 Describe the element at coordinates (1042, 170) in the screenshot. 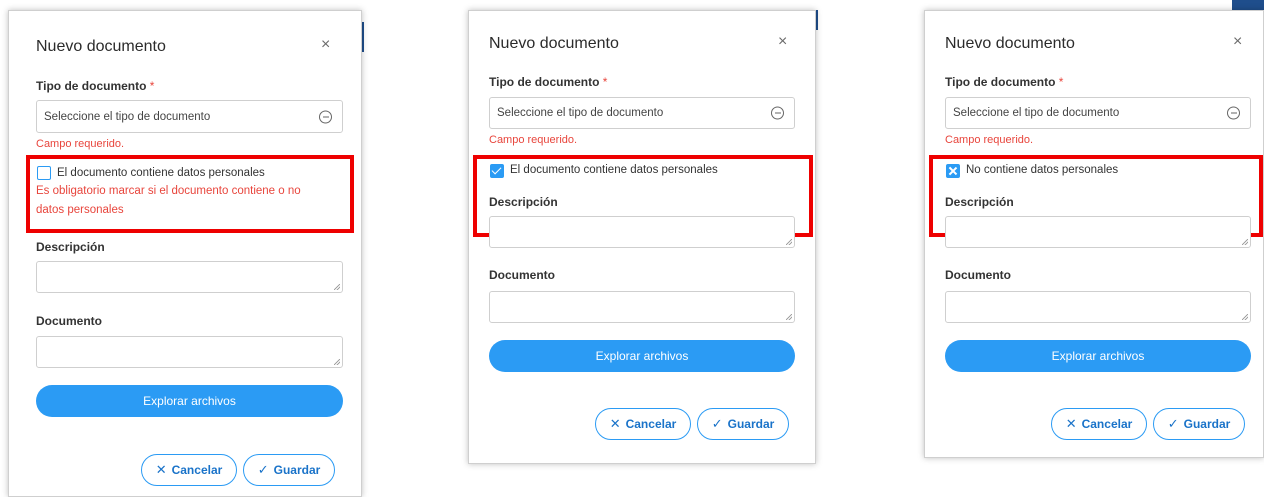

I see `personal-data-checkbox-label: No contiene datos personales` at that location.